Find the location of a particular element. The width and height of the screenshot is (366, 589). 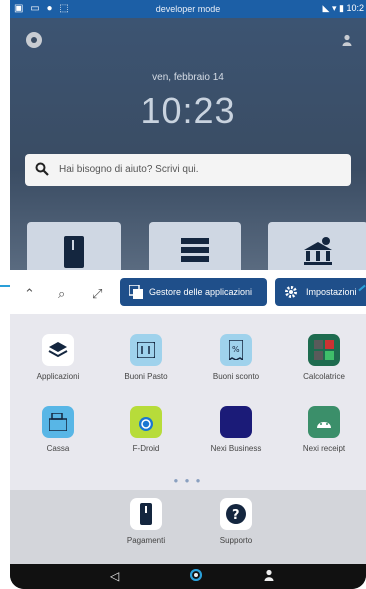

app-cassa: Cassa is located at coordinates (58, 429).